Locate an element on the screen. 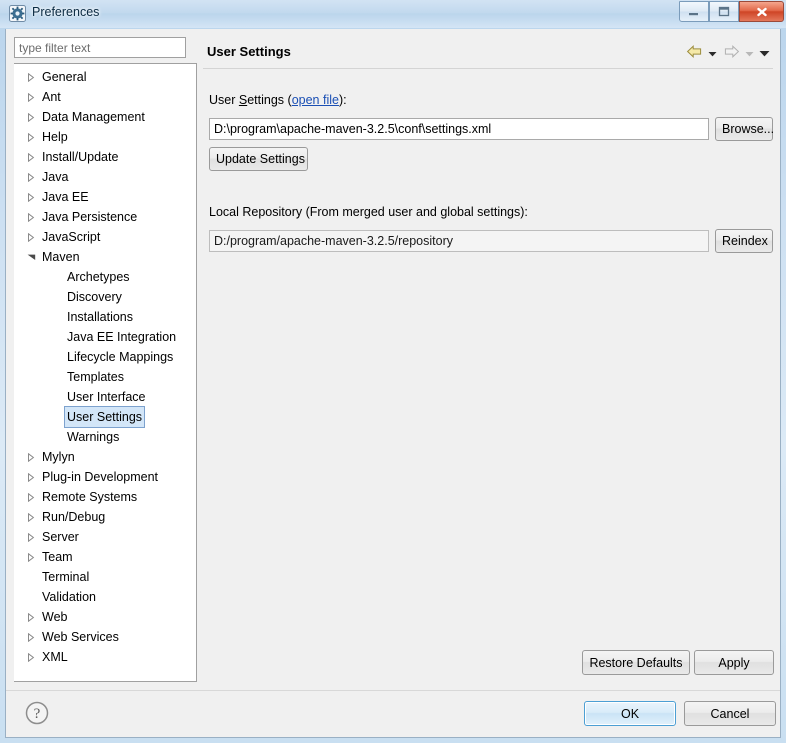  help-question-icon: ? is located at coordinates (37, 713).